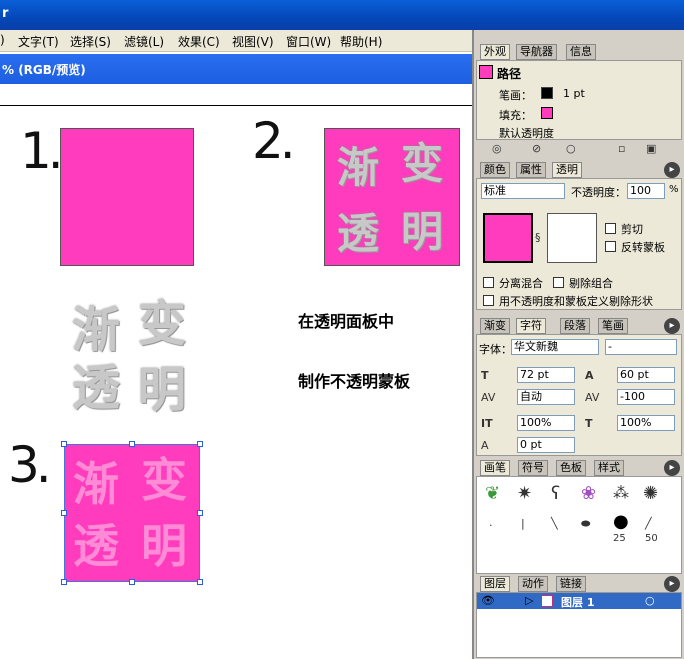  Describe the element at coordinates (554, 523) in the screenshot. I see `slash-brush-icon: ╲` at that location.